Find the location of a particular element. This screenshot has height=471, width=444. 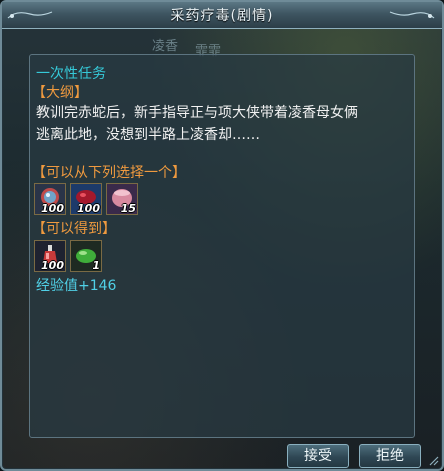

decline-button: 拒绝 is located at coordinates (390, 456).